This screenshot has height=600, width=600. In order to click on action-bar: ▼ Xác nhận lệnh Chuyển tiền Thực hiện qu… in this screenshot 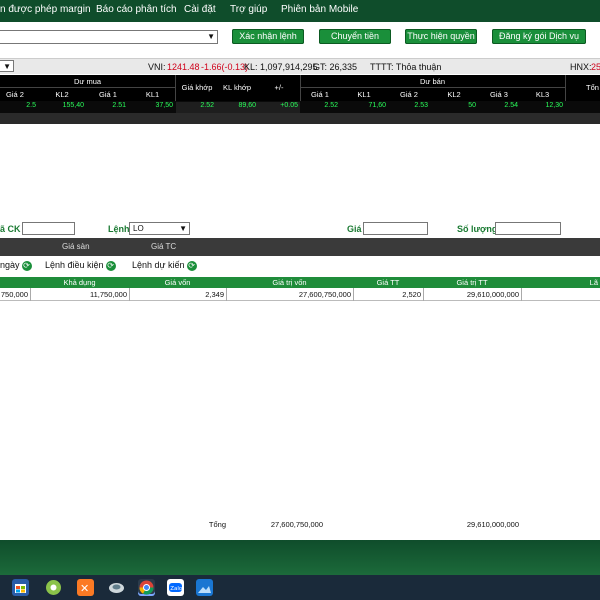, I will do `click(300, 39)`.